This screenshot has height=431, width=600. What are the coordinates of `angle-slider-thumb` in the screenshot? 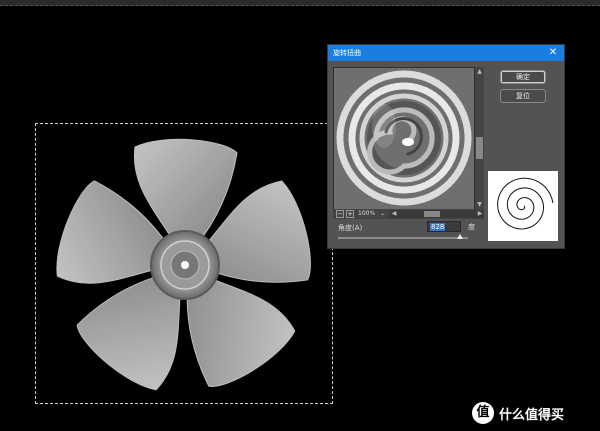 It's located at (460, 236).